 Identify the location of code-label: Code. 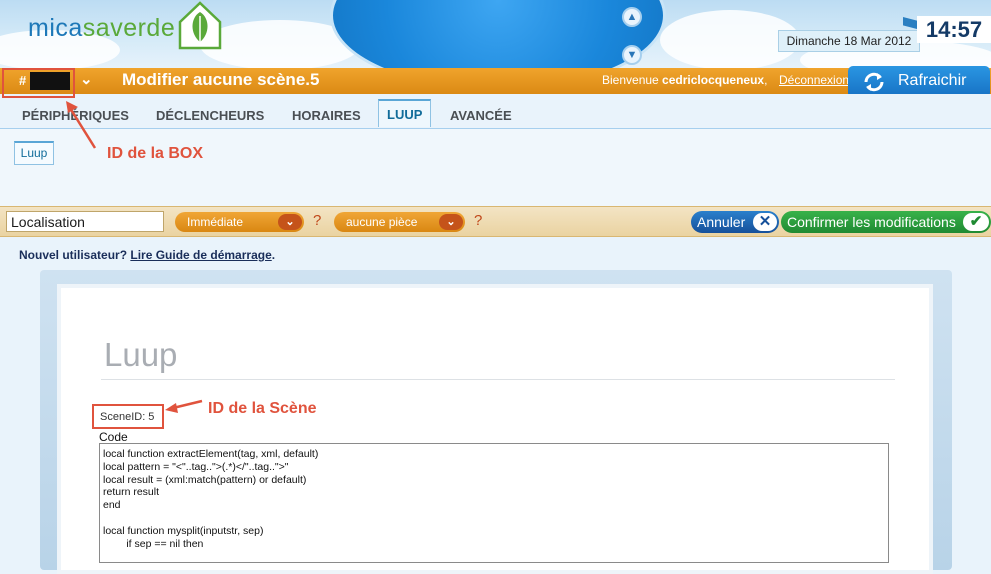
(113, 437).